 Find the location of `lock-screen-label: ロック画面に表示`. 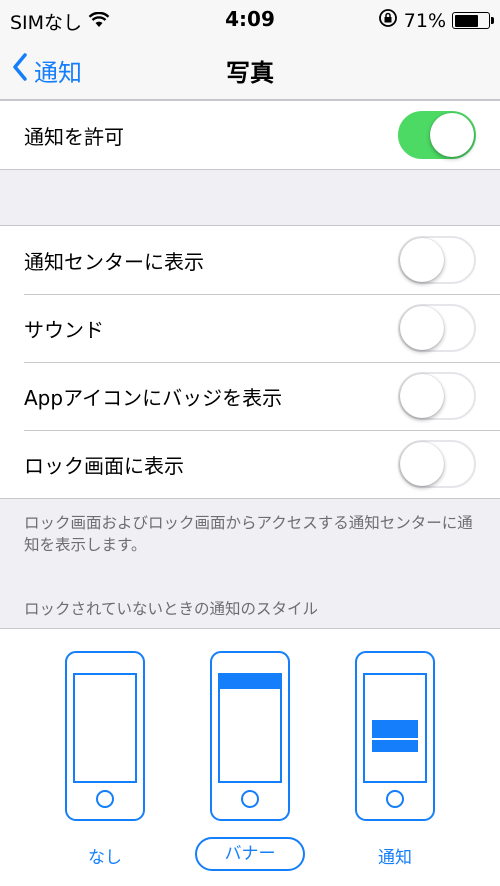

lock-screen-label: ロック画面に表示 is located at coordinates (104, 465).